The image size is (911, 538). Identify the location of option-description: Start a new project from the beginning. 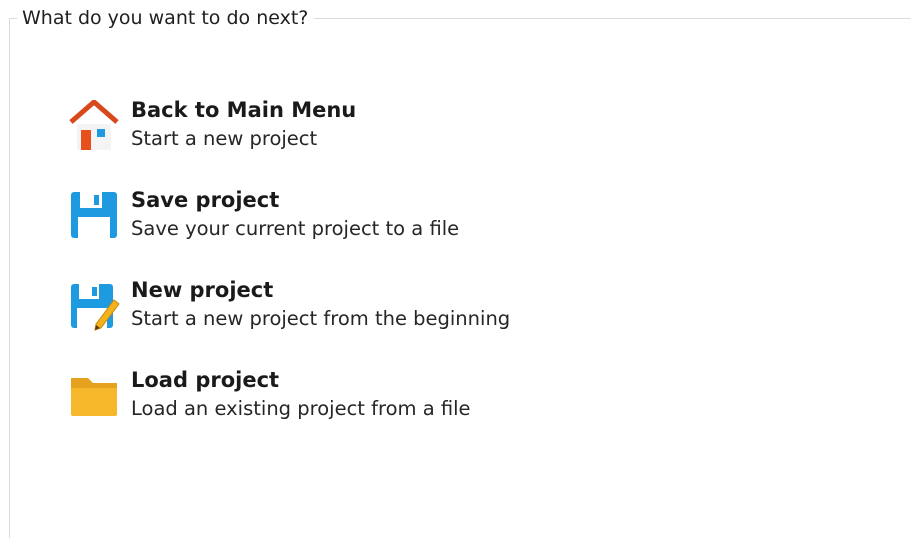
(321, 318).